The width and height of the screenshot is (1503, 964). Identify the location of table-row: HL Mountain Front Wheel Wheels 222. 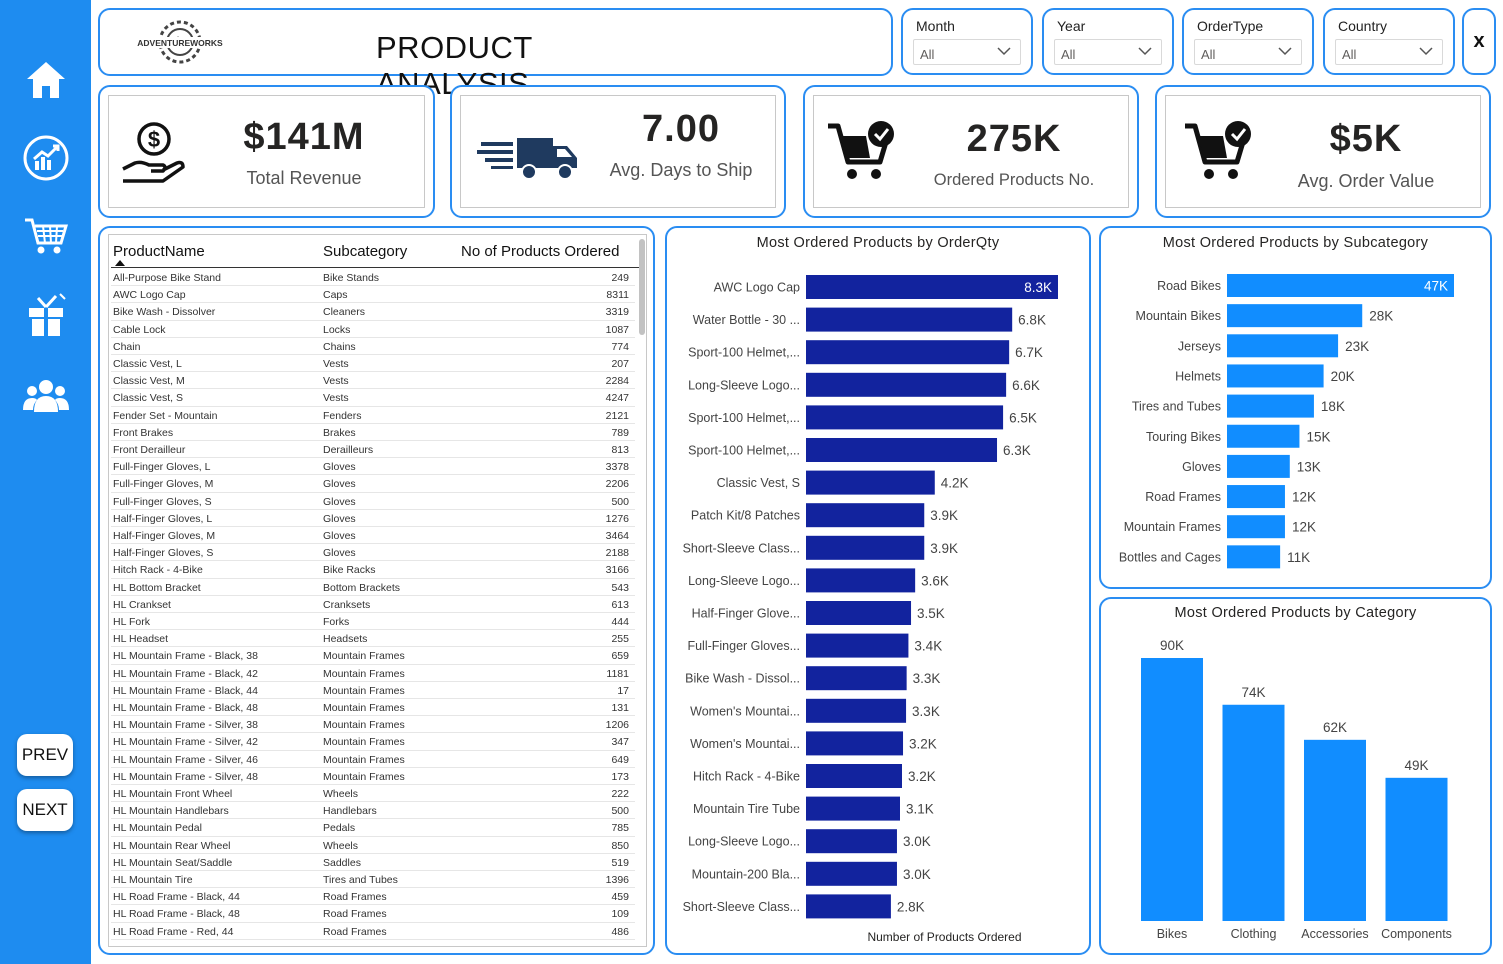
(373, 794).